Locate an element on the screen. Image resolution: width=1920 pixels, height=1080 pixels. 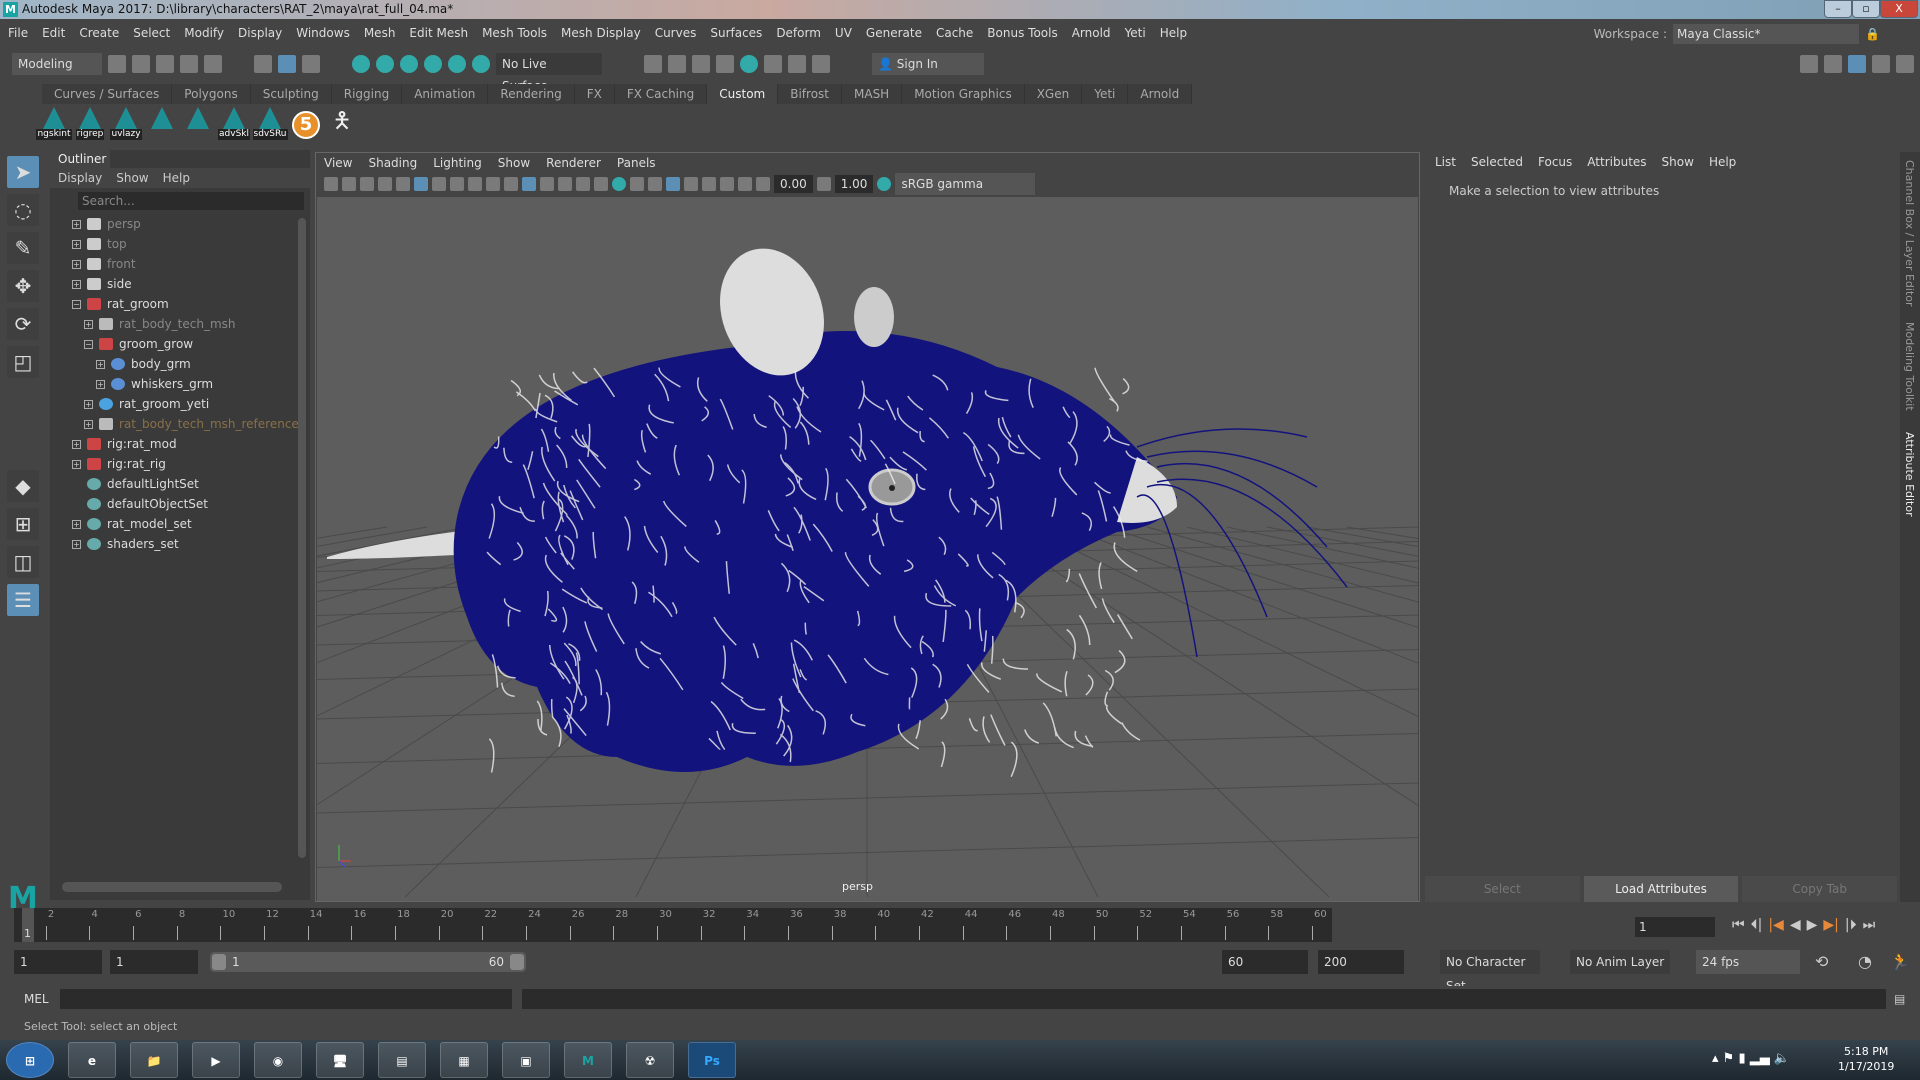
textured-icon is located at coordinates (583, 184).